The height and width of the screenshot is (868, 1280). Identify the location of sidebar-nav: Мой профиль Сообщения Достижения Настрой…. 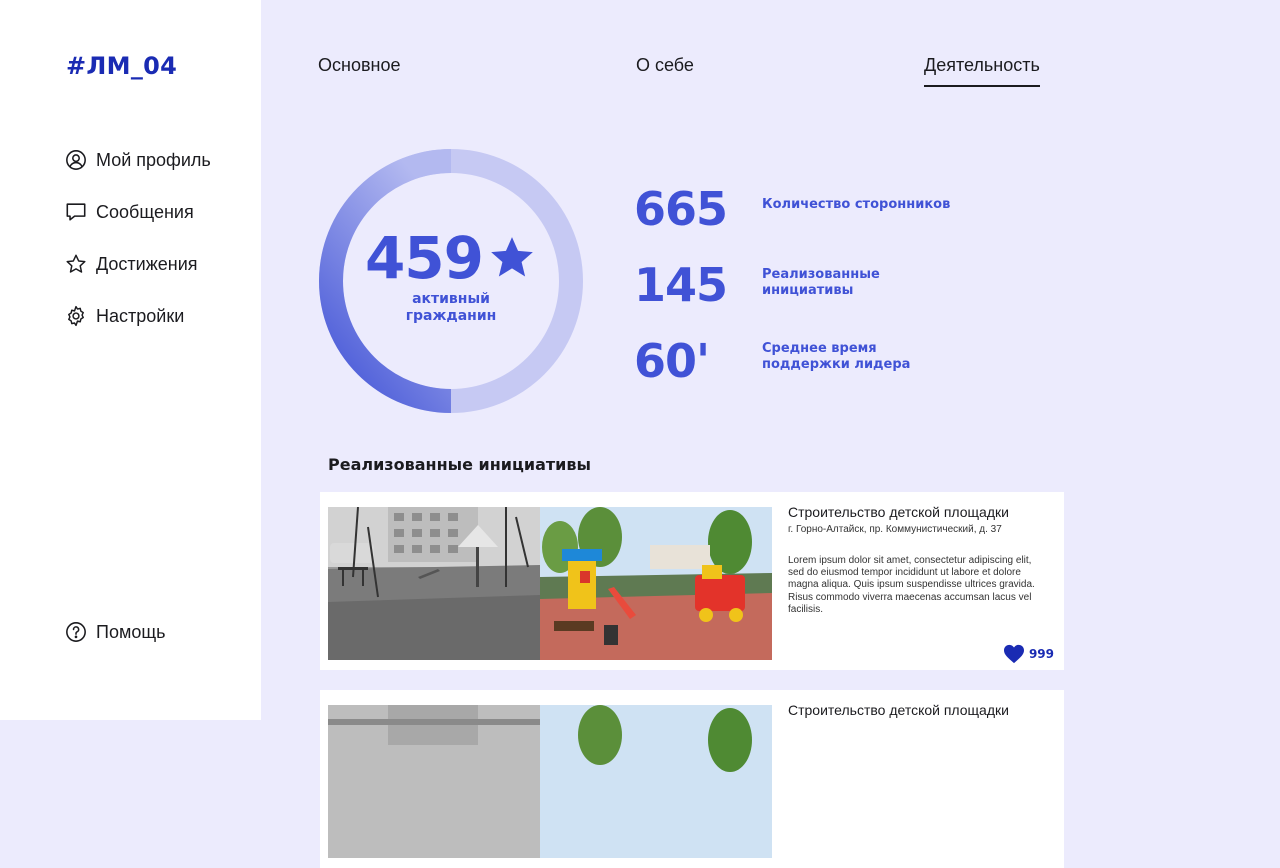
(138, 252).